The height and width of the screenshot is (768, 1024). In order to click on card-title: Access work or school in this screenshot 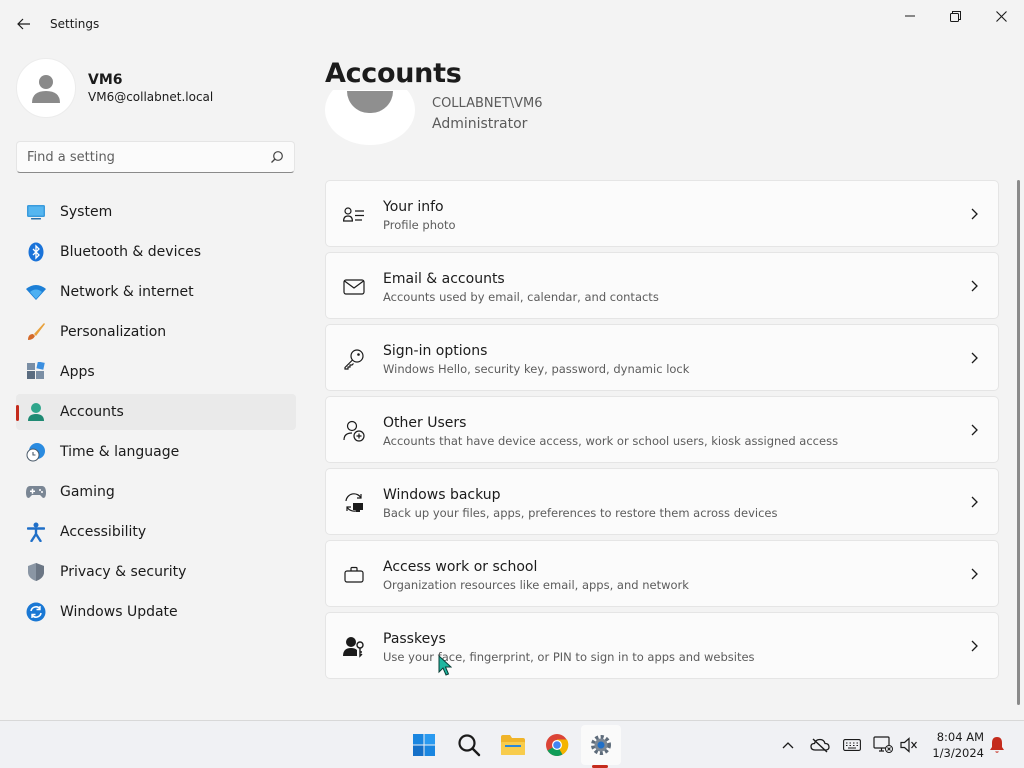, I will do `click(460, 567)`.